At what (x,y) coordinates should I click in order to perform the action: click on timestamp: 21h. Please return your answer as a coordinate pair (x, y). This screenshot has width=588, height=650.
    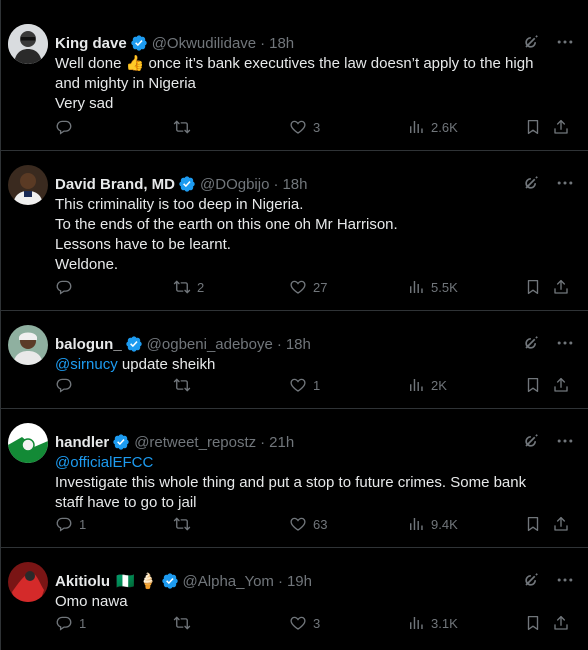
    Looking at the image, I should click on (281, 442).